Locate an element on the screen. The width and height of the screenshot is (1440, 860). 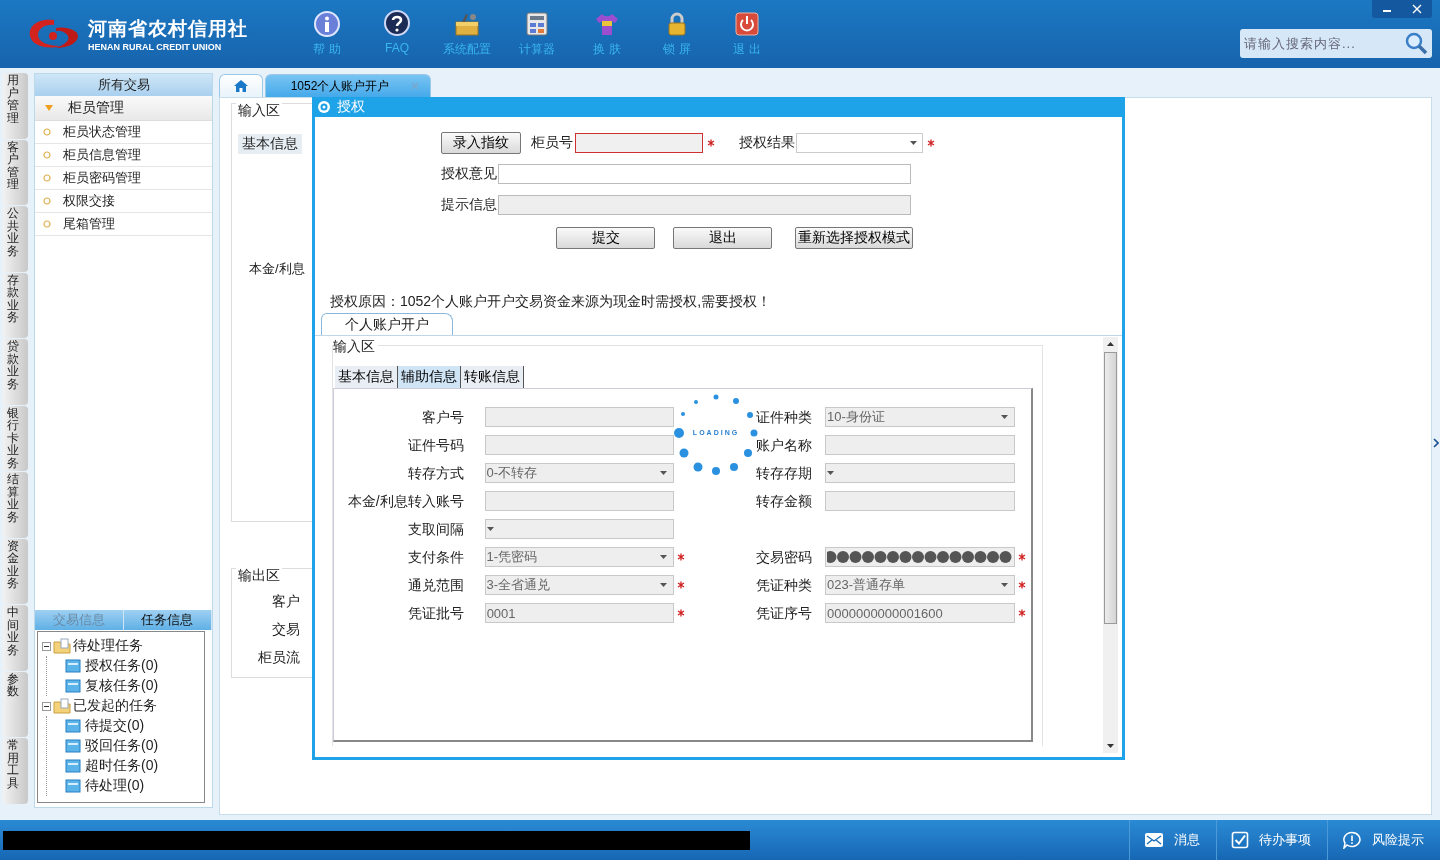
field-label: 支取间隔 is located at coordinates (435, 529).